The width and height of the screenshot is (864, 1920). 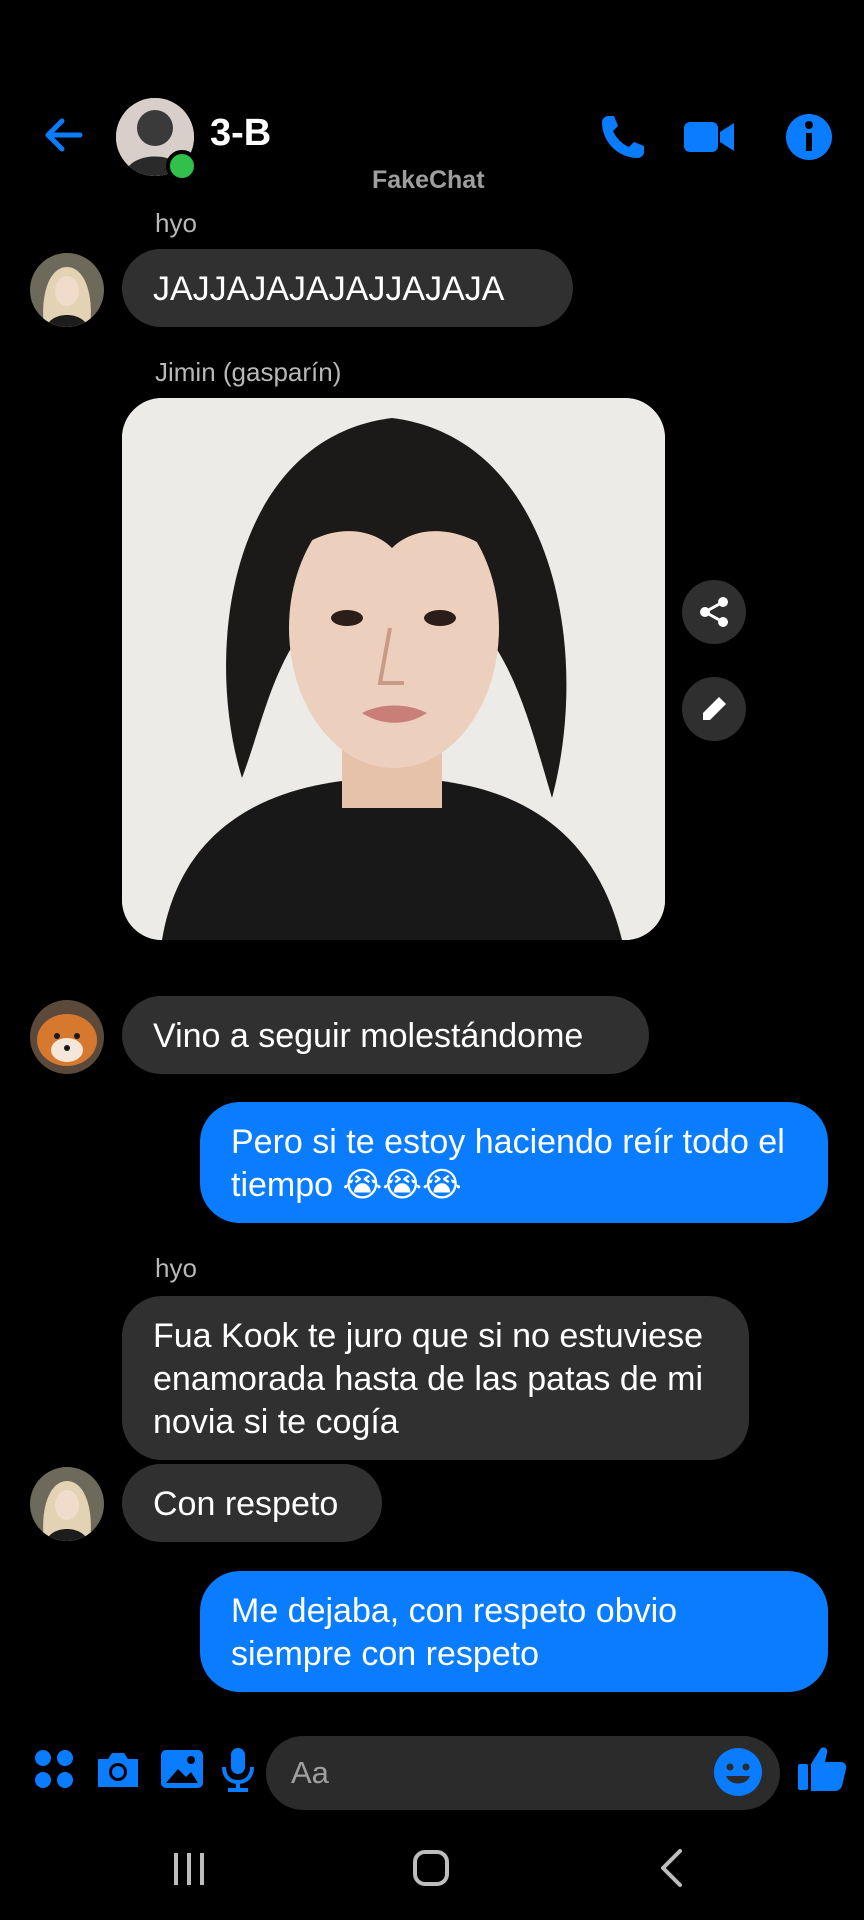 I want to click on message-input, so click(x=523, y=1773).